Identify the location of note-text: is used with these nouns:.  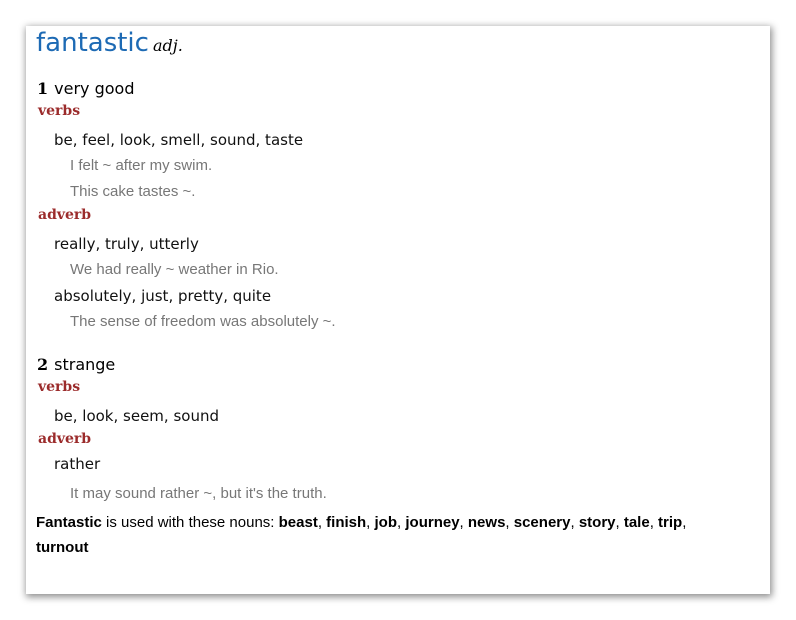
(190, 522).